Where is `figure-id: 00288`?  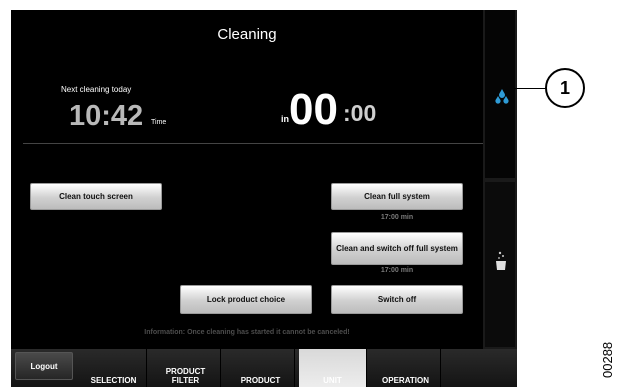 figure-id: 00288 is located at coordinates (607, 359).